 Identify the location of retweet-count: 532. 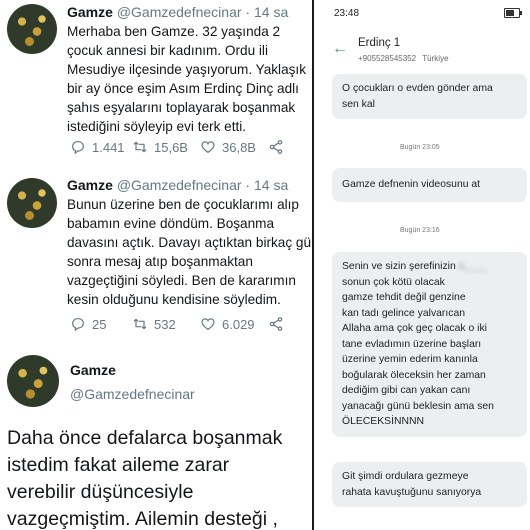
(165, 324).